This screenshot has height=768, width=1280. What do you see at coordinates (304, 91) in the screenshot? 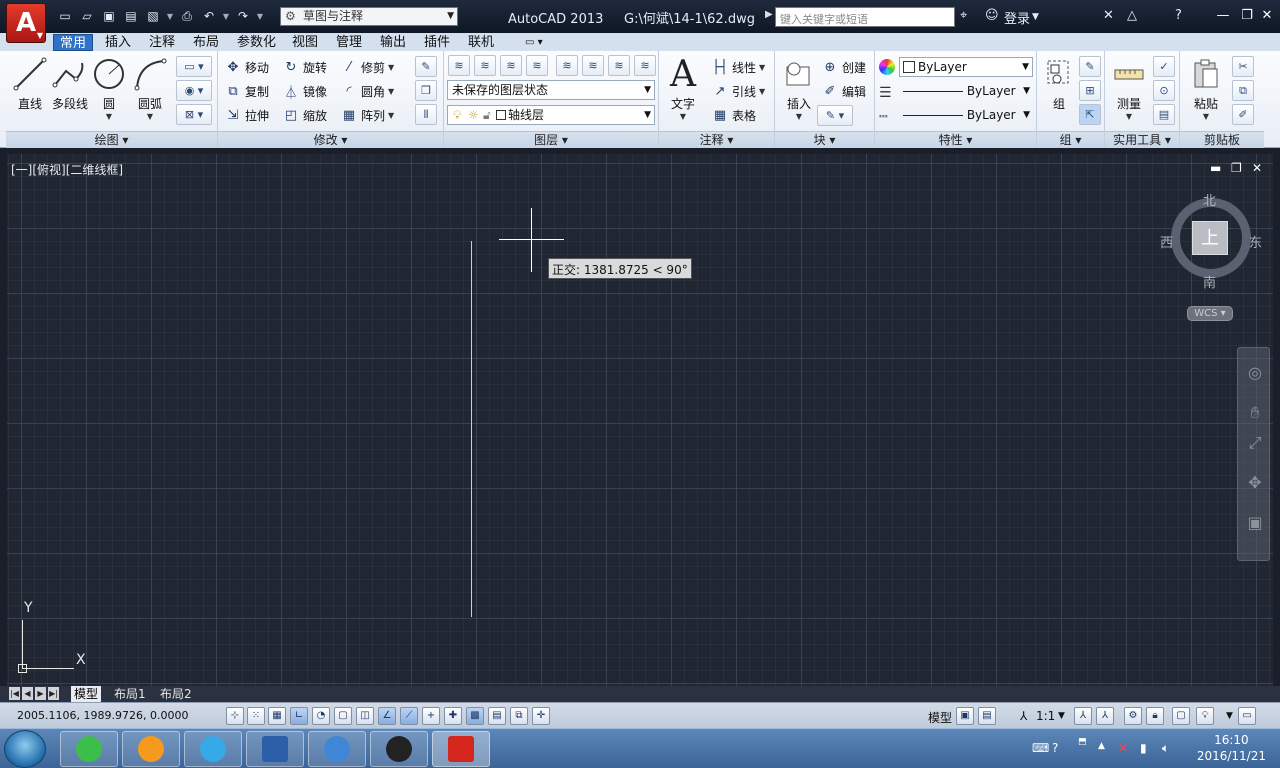
I see `mirror-button: ⏃ 镜像` at bounding box center [304, 91].